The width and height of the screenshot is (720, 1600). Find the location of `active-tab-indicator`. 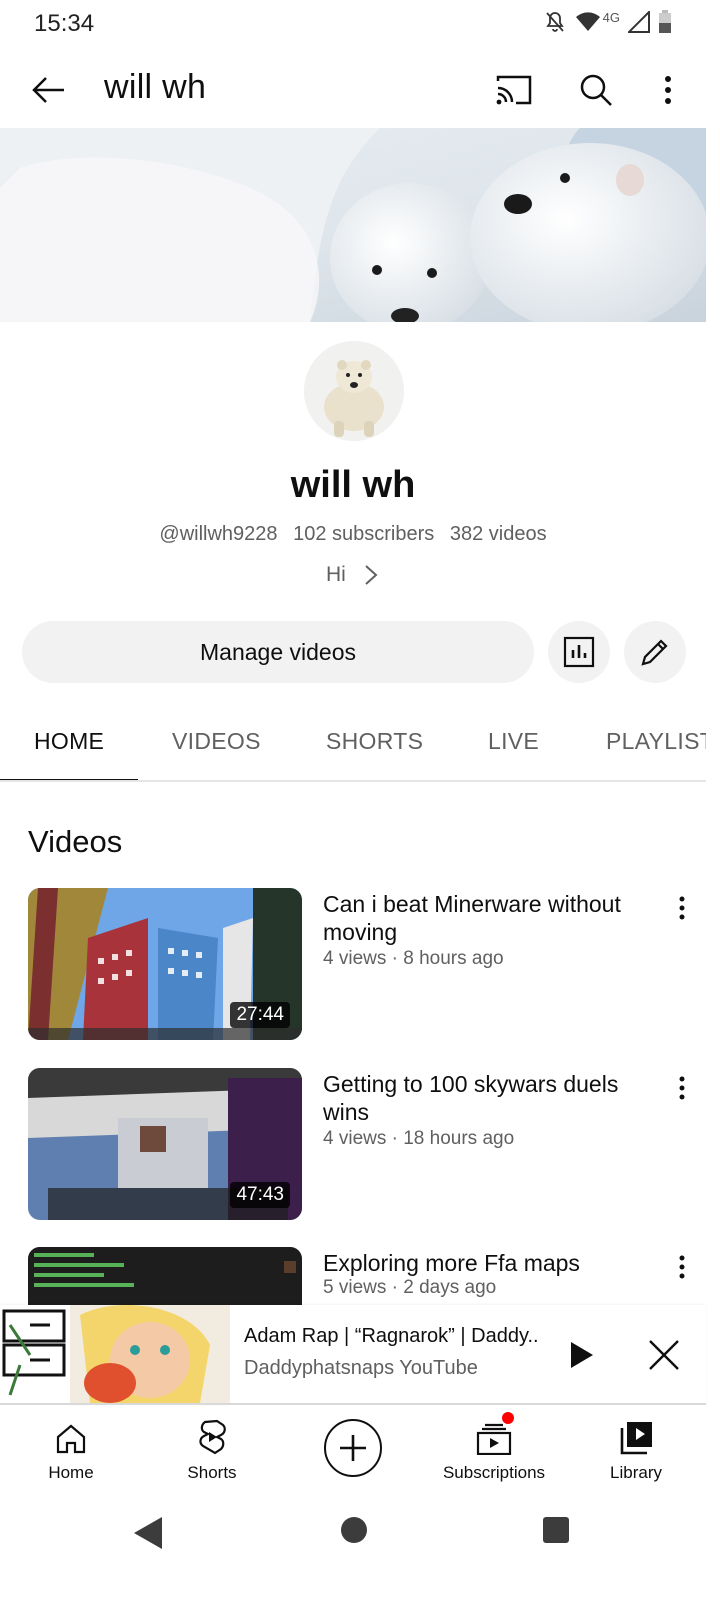

active-tab-indicator is located at coordinates (69, 779).